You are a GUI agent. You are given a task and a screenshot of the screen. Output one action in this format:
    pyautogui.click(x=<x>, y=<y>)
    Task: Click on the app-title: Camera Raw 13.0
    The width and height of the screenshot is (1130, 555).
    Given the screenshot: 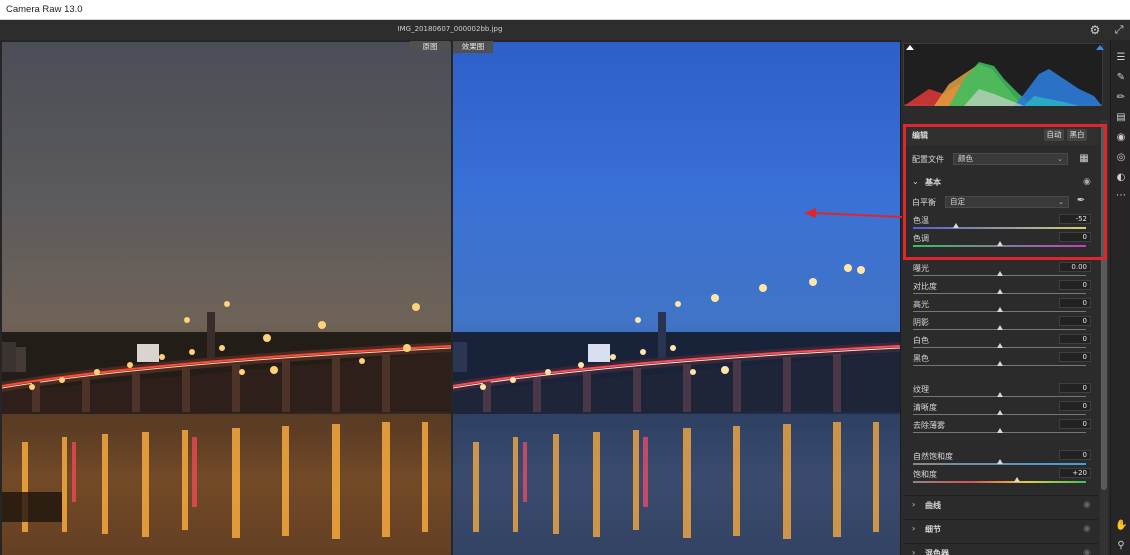 What is the action you would take?
    pyautogui.click(x=44, y=9)
    